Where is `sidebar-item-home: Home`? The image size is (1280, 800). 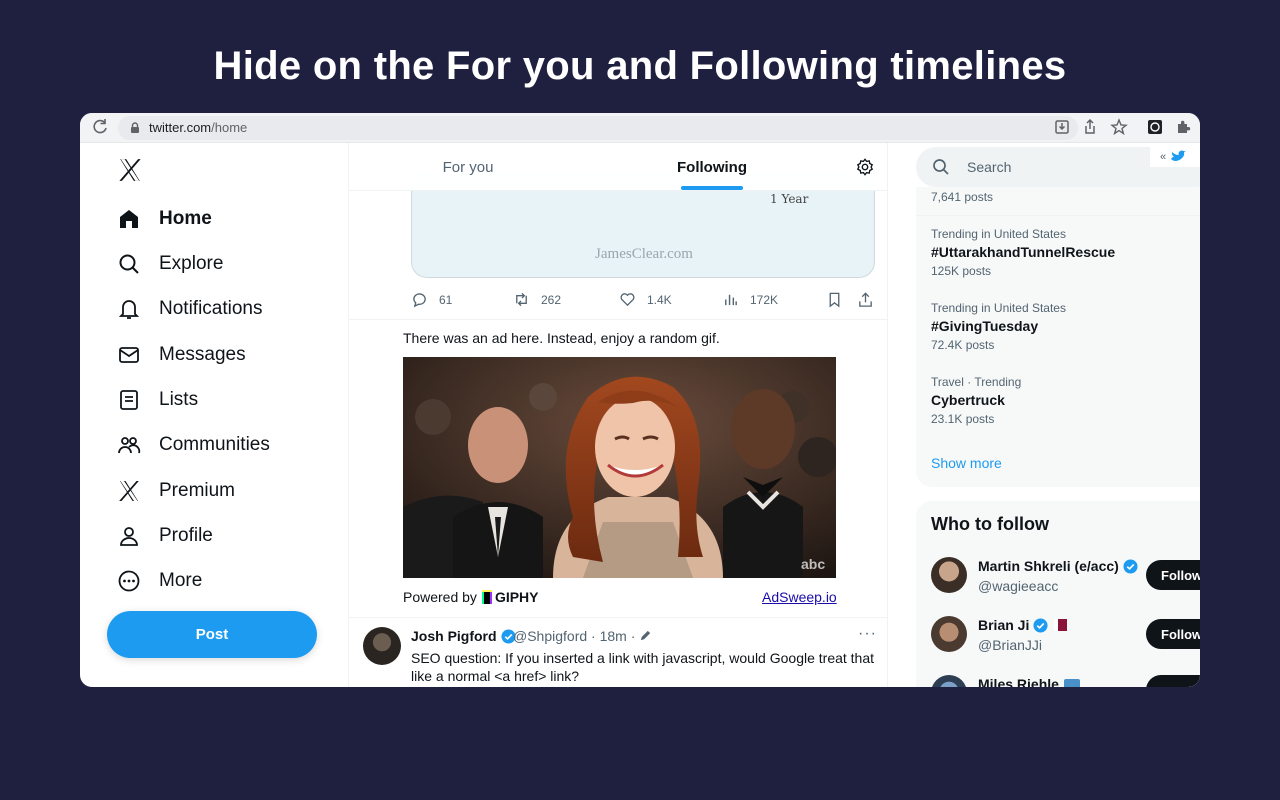
sidebar-item-home: Home is located at coordinates (164, 219).